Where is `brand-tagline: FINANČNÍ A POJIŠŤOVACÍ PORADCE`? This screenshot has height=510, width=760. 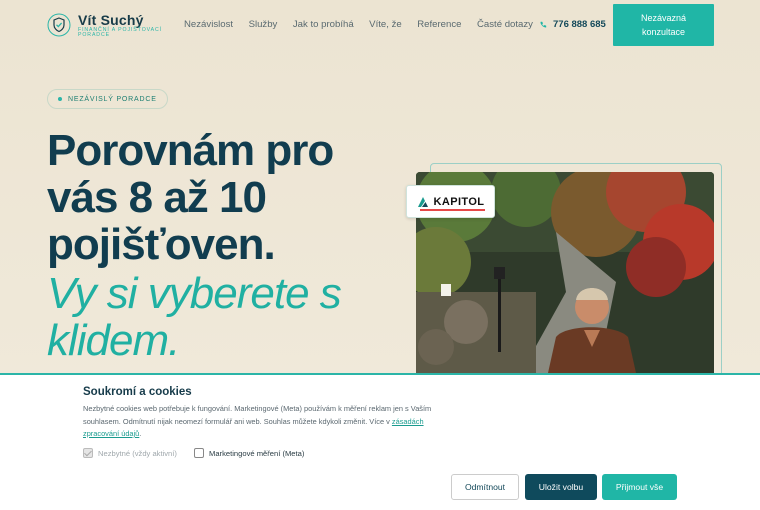 brand-tagline: FINANČNÍ A POJIŠŤOVACÍ PORADCE is located at coordinates (120, 32).